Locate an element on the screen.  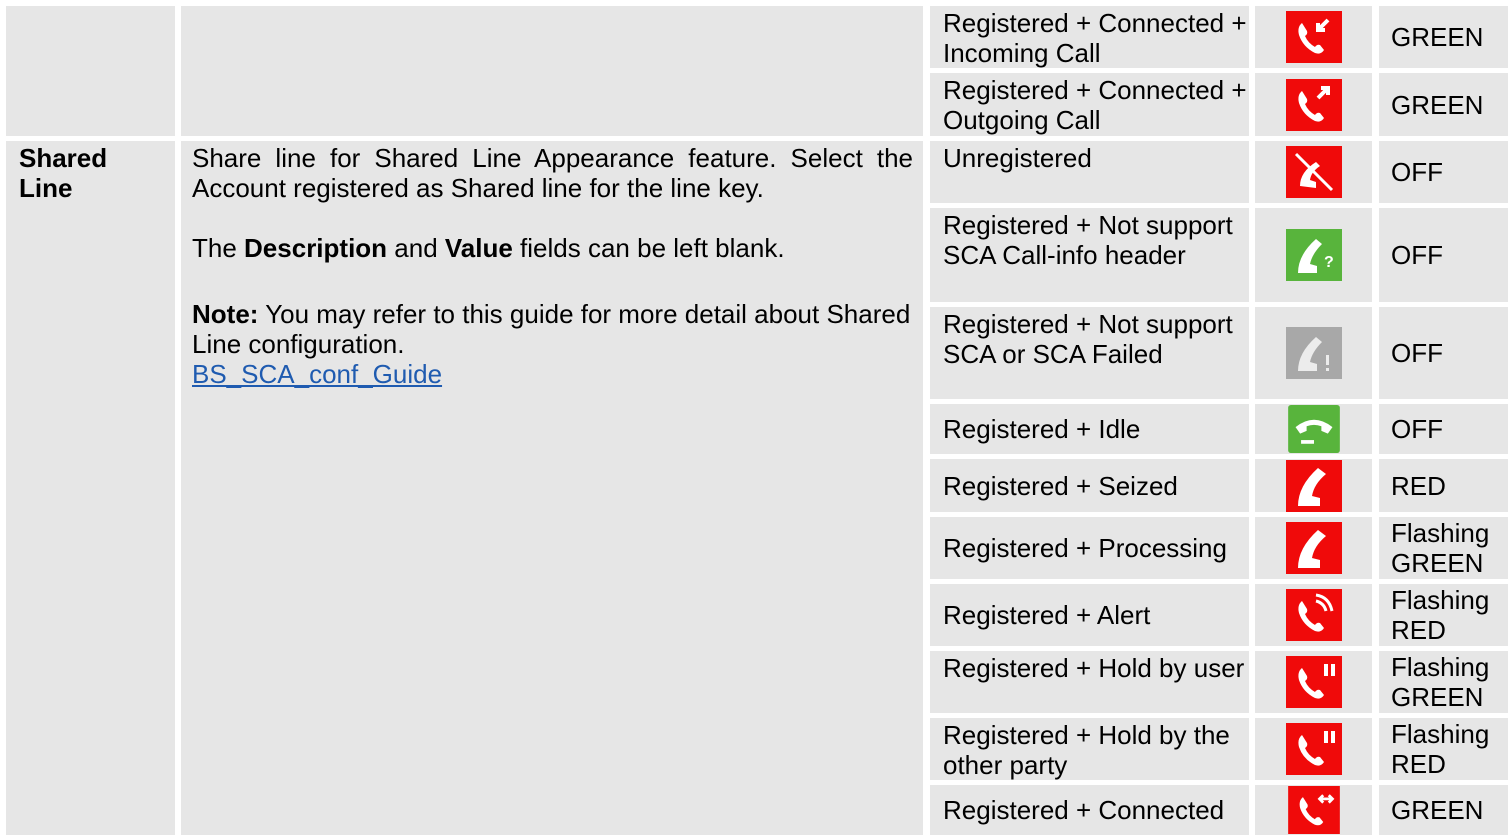
status-text: Registered + Connected is located at coordinates (1084, 810).